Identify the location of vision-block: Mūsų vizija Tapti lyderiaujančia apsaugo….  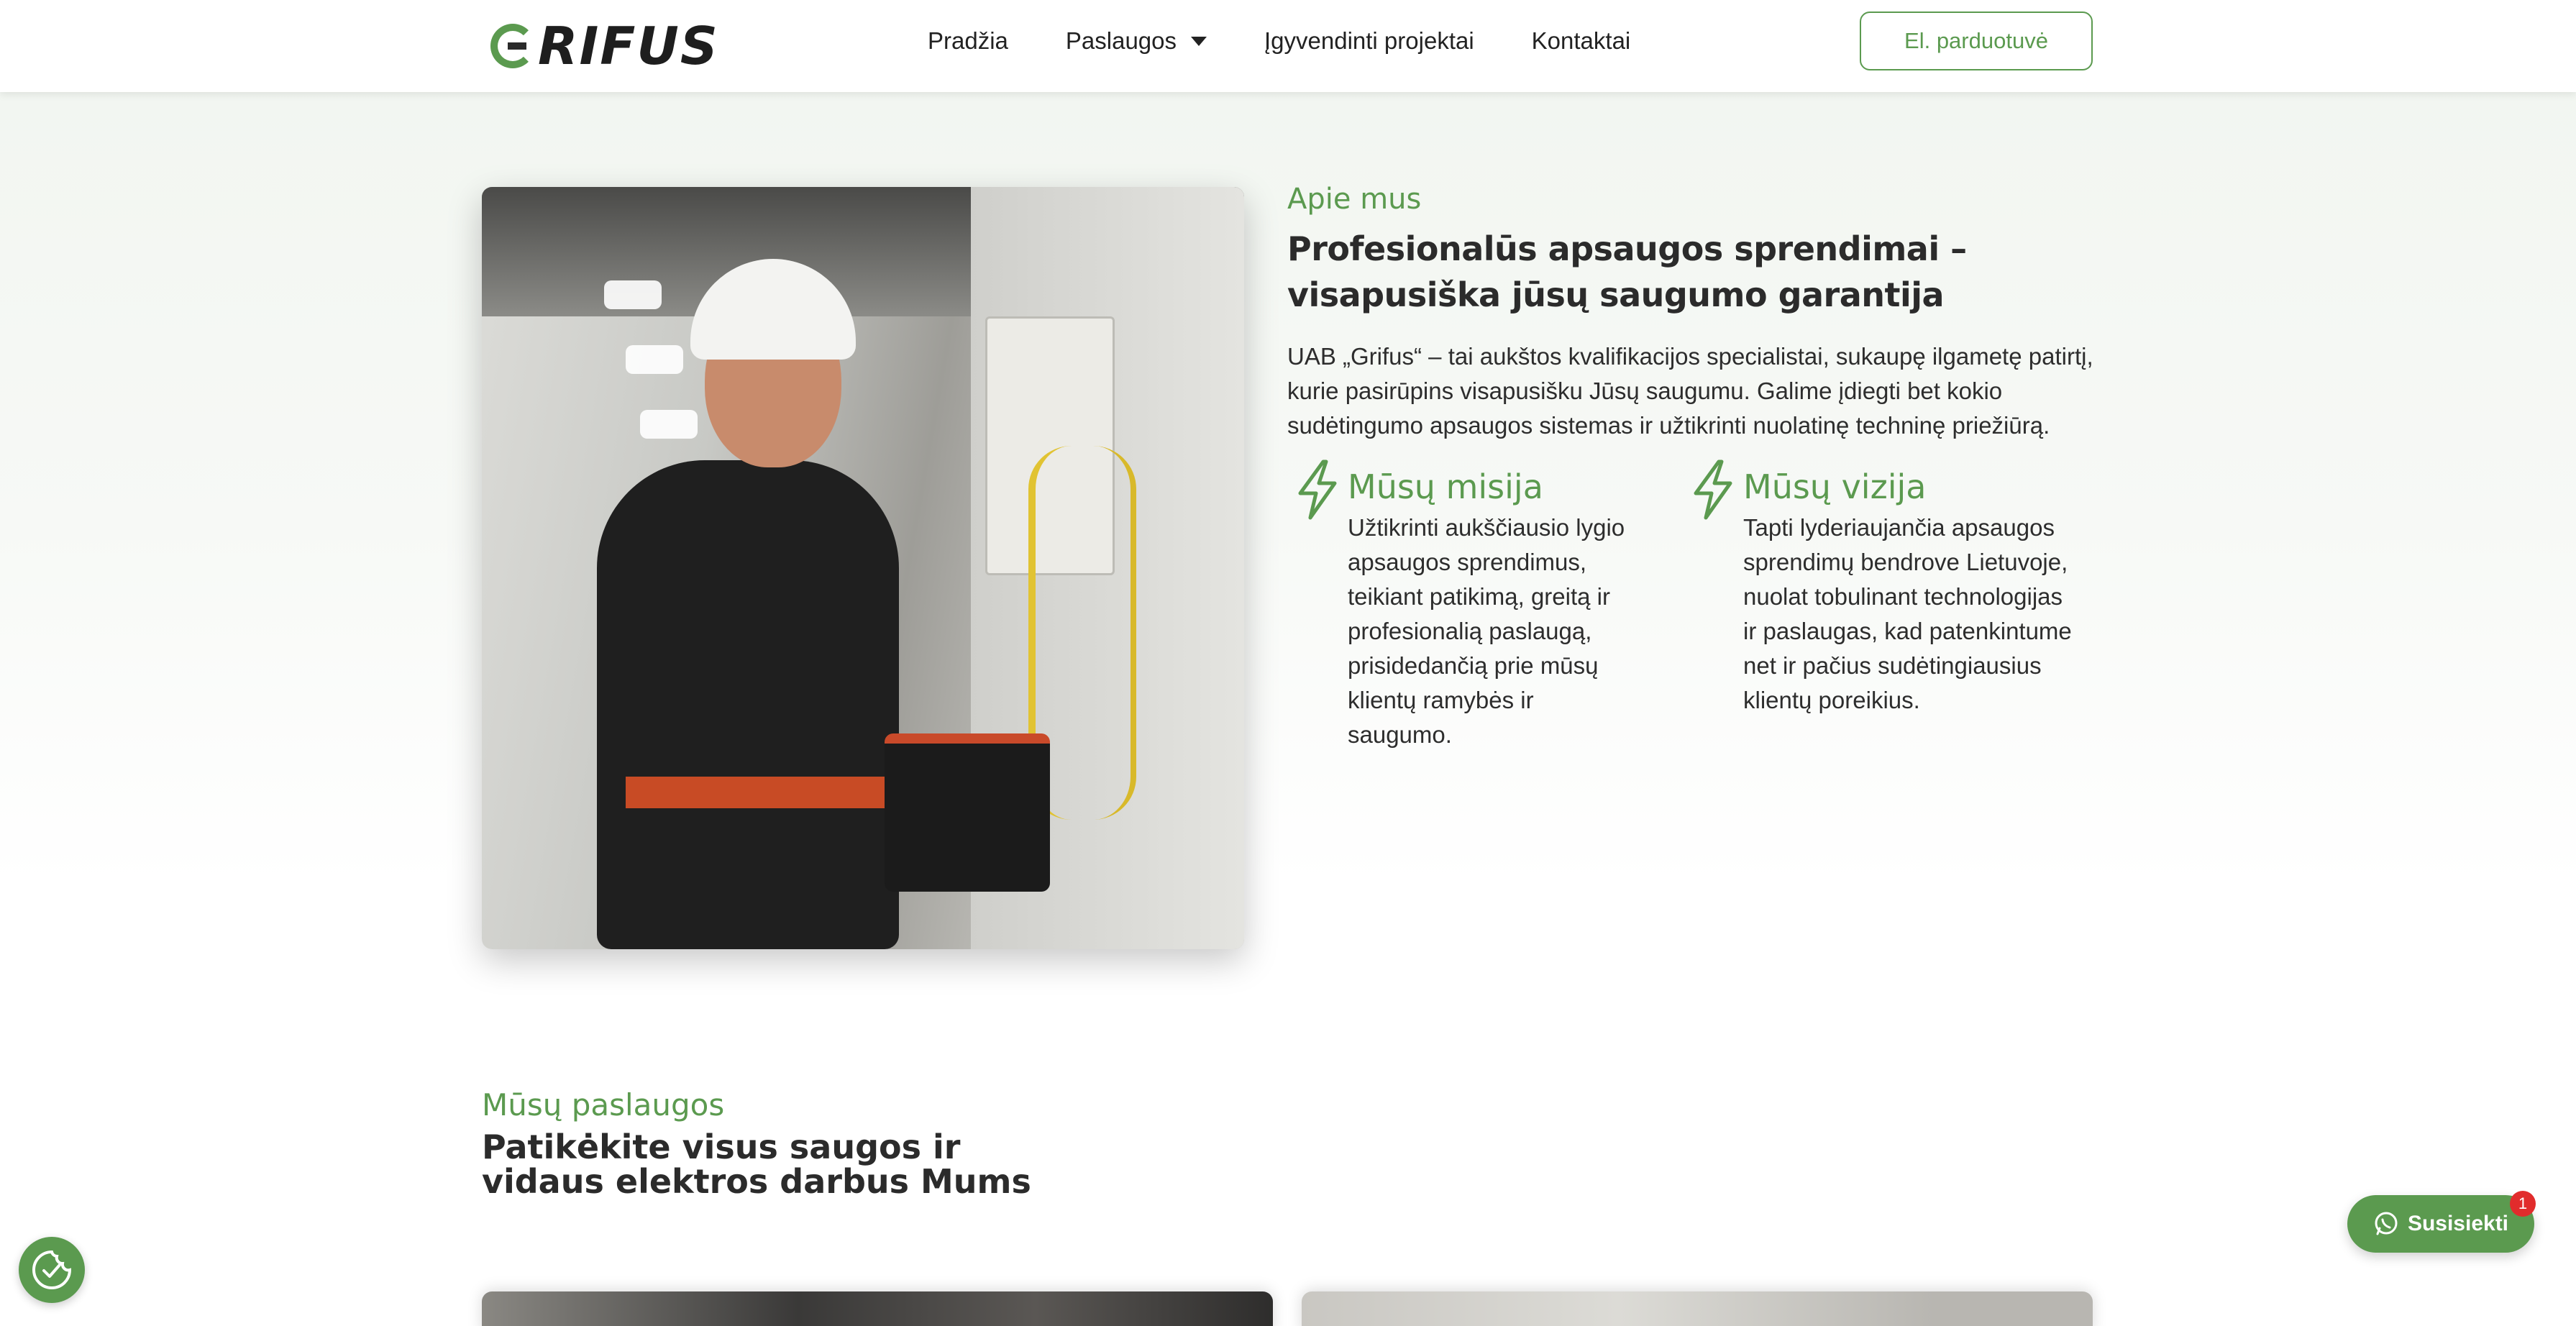
(1891, 605).